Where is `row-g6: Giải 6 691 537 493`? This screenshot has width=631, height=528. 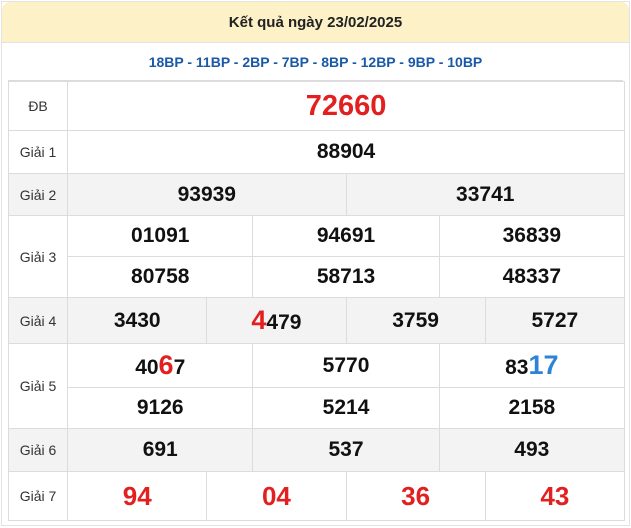 row-g6: Giải 6 691 537 493 is located at coordinates (316, 450).